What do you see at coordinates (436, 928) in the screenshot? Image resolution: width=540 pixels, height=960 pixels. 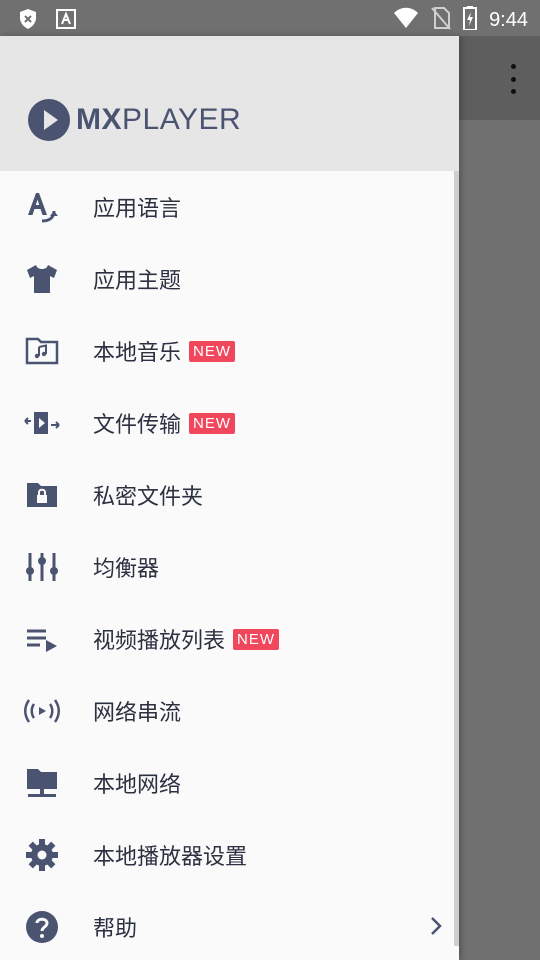 I see `chevron-right-icon` at bounding box center [436, 928].